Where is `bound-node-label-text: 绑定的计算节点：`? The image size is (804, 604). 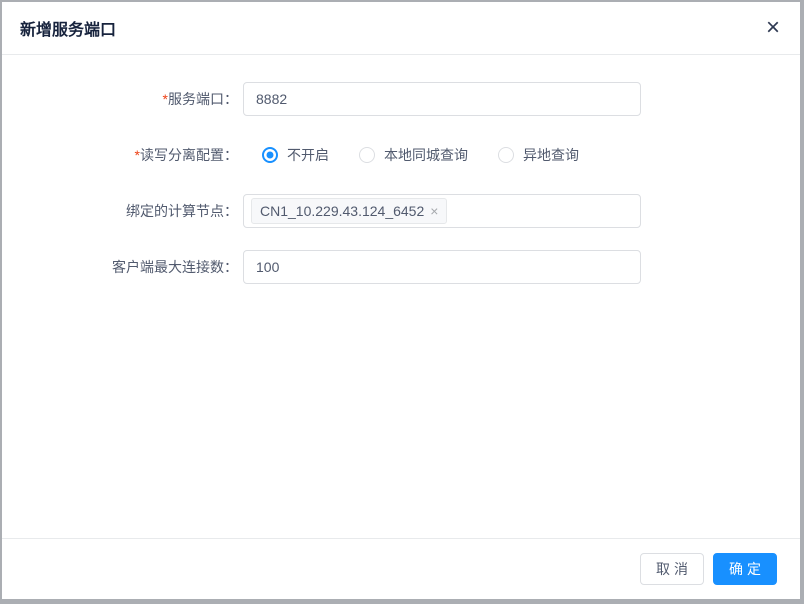 bound-node-label-text: 绑定的计算节点： is located at coordinates (182, 211).